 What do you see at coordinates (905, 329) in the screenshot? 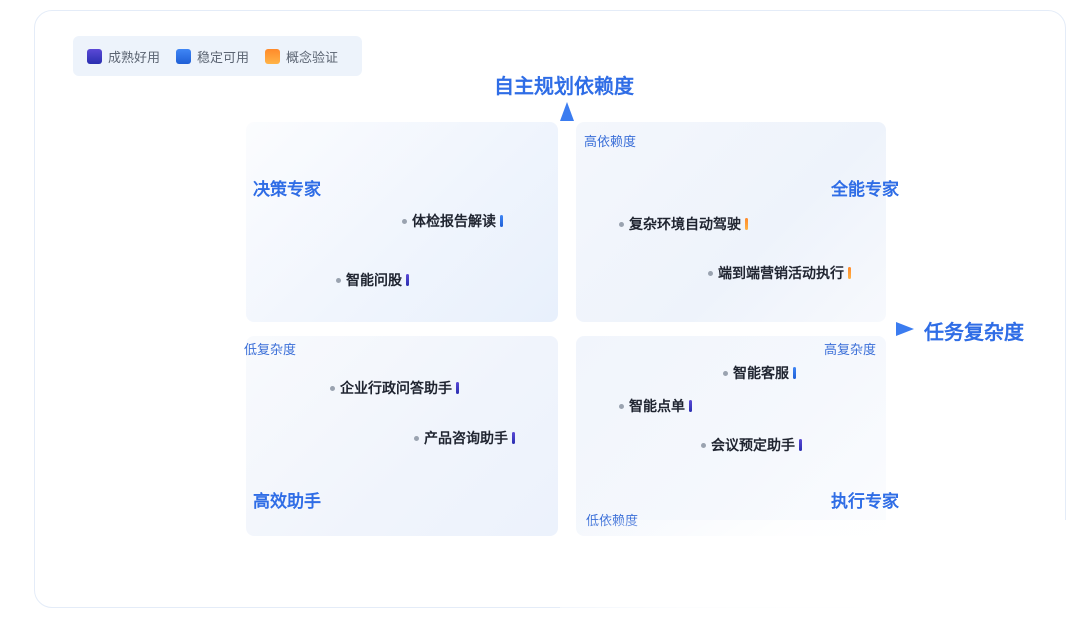
I see `x-axis-arrow-icon` at bounding box center [905, 329].